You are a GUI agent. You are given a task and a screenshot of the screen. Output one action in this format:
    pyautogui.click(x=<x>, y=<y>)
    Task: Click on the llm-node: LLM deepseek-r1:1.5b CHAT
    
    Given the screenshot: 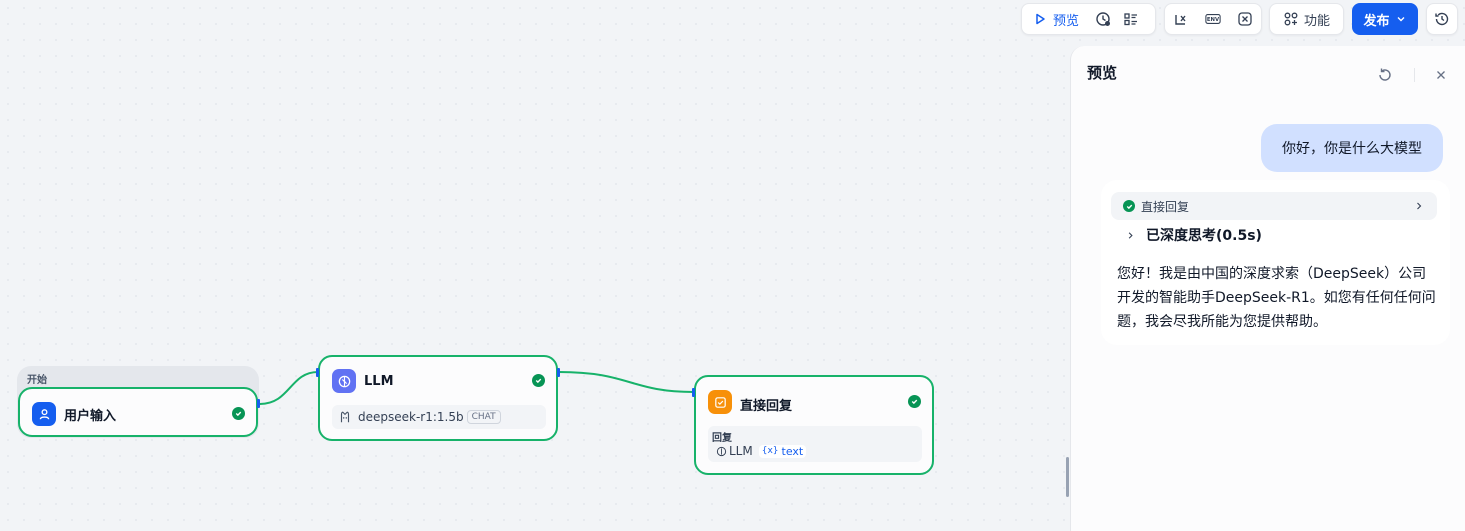 What is the action you would take?
    pyautogui.click(x=438, y=398)
    